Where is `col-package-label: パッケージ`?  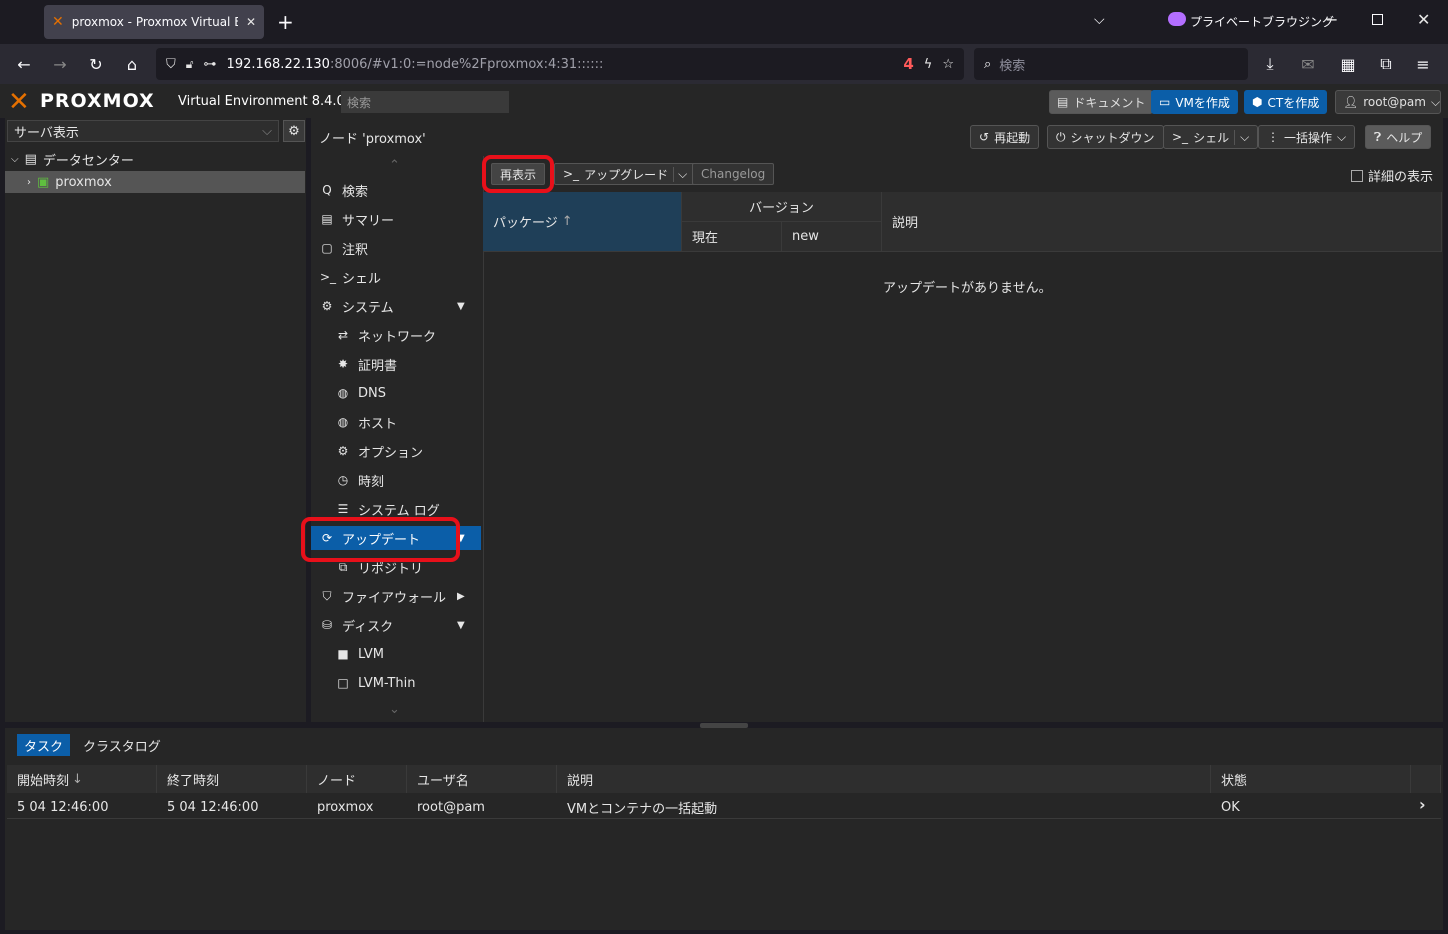 col-package-label: パッケージ is located at coordinates (525, 223).